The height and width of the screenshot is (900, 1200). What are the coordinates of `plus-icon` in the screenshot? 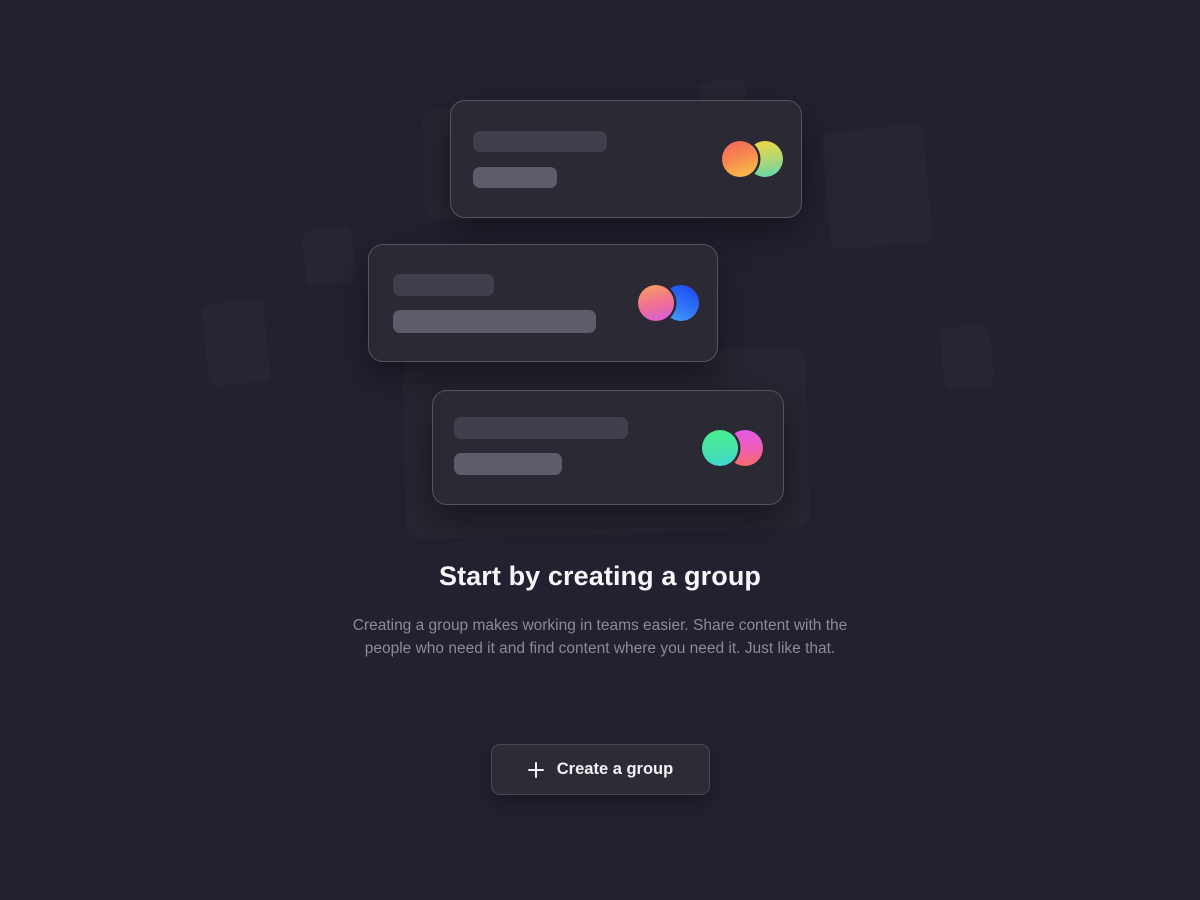 It's located at (535, 769).